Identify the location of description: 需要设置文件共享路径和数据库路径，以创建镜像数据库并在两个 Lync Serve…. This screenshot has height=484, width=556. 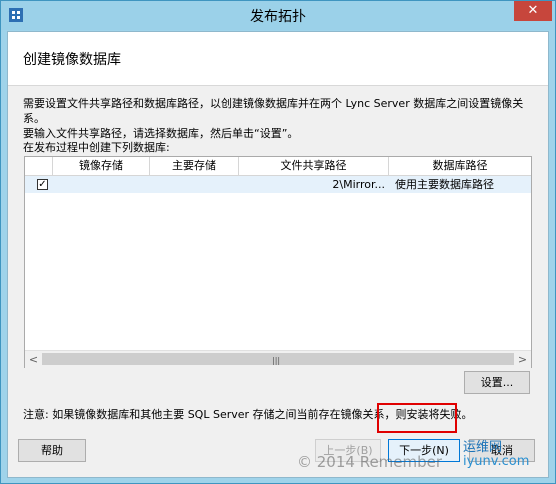
(283, 118).